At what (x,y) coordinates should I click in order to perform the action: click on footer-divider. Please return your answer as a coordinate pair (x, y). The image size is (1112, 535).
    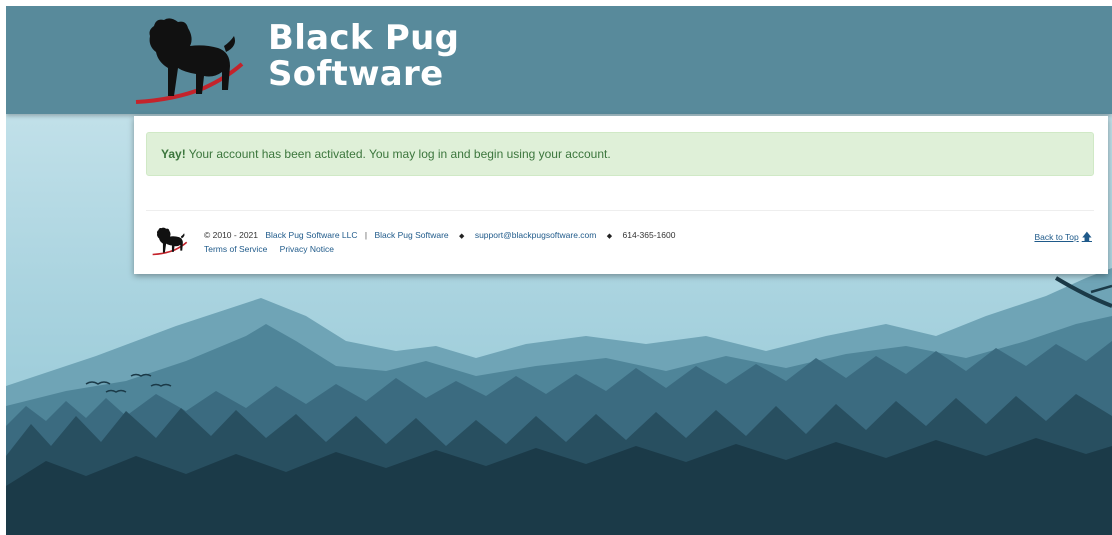
    Looking at the image, I should click on (620, 210).